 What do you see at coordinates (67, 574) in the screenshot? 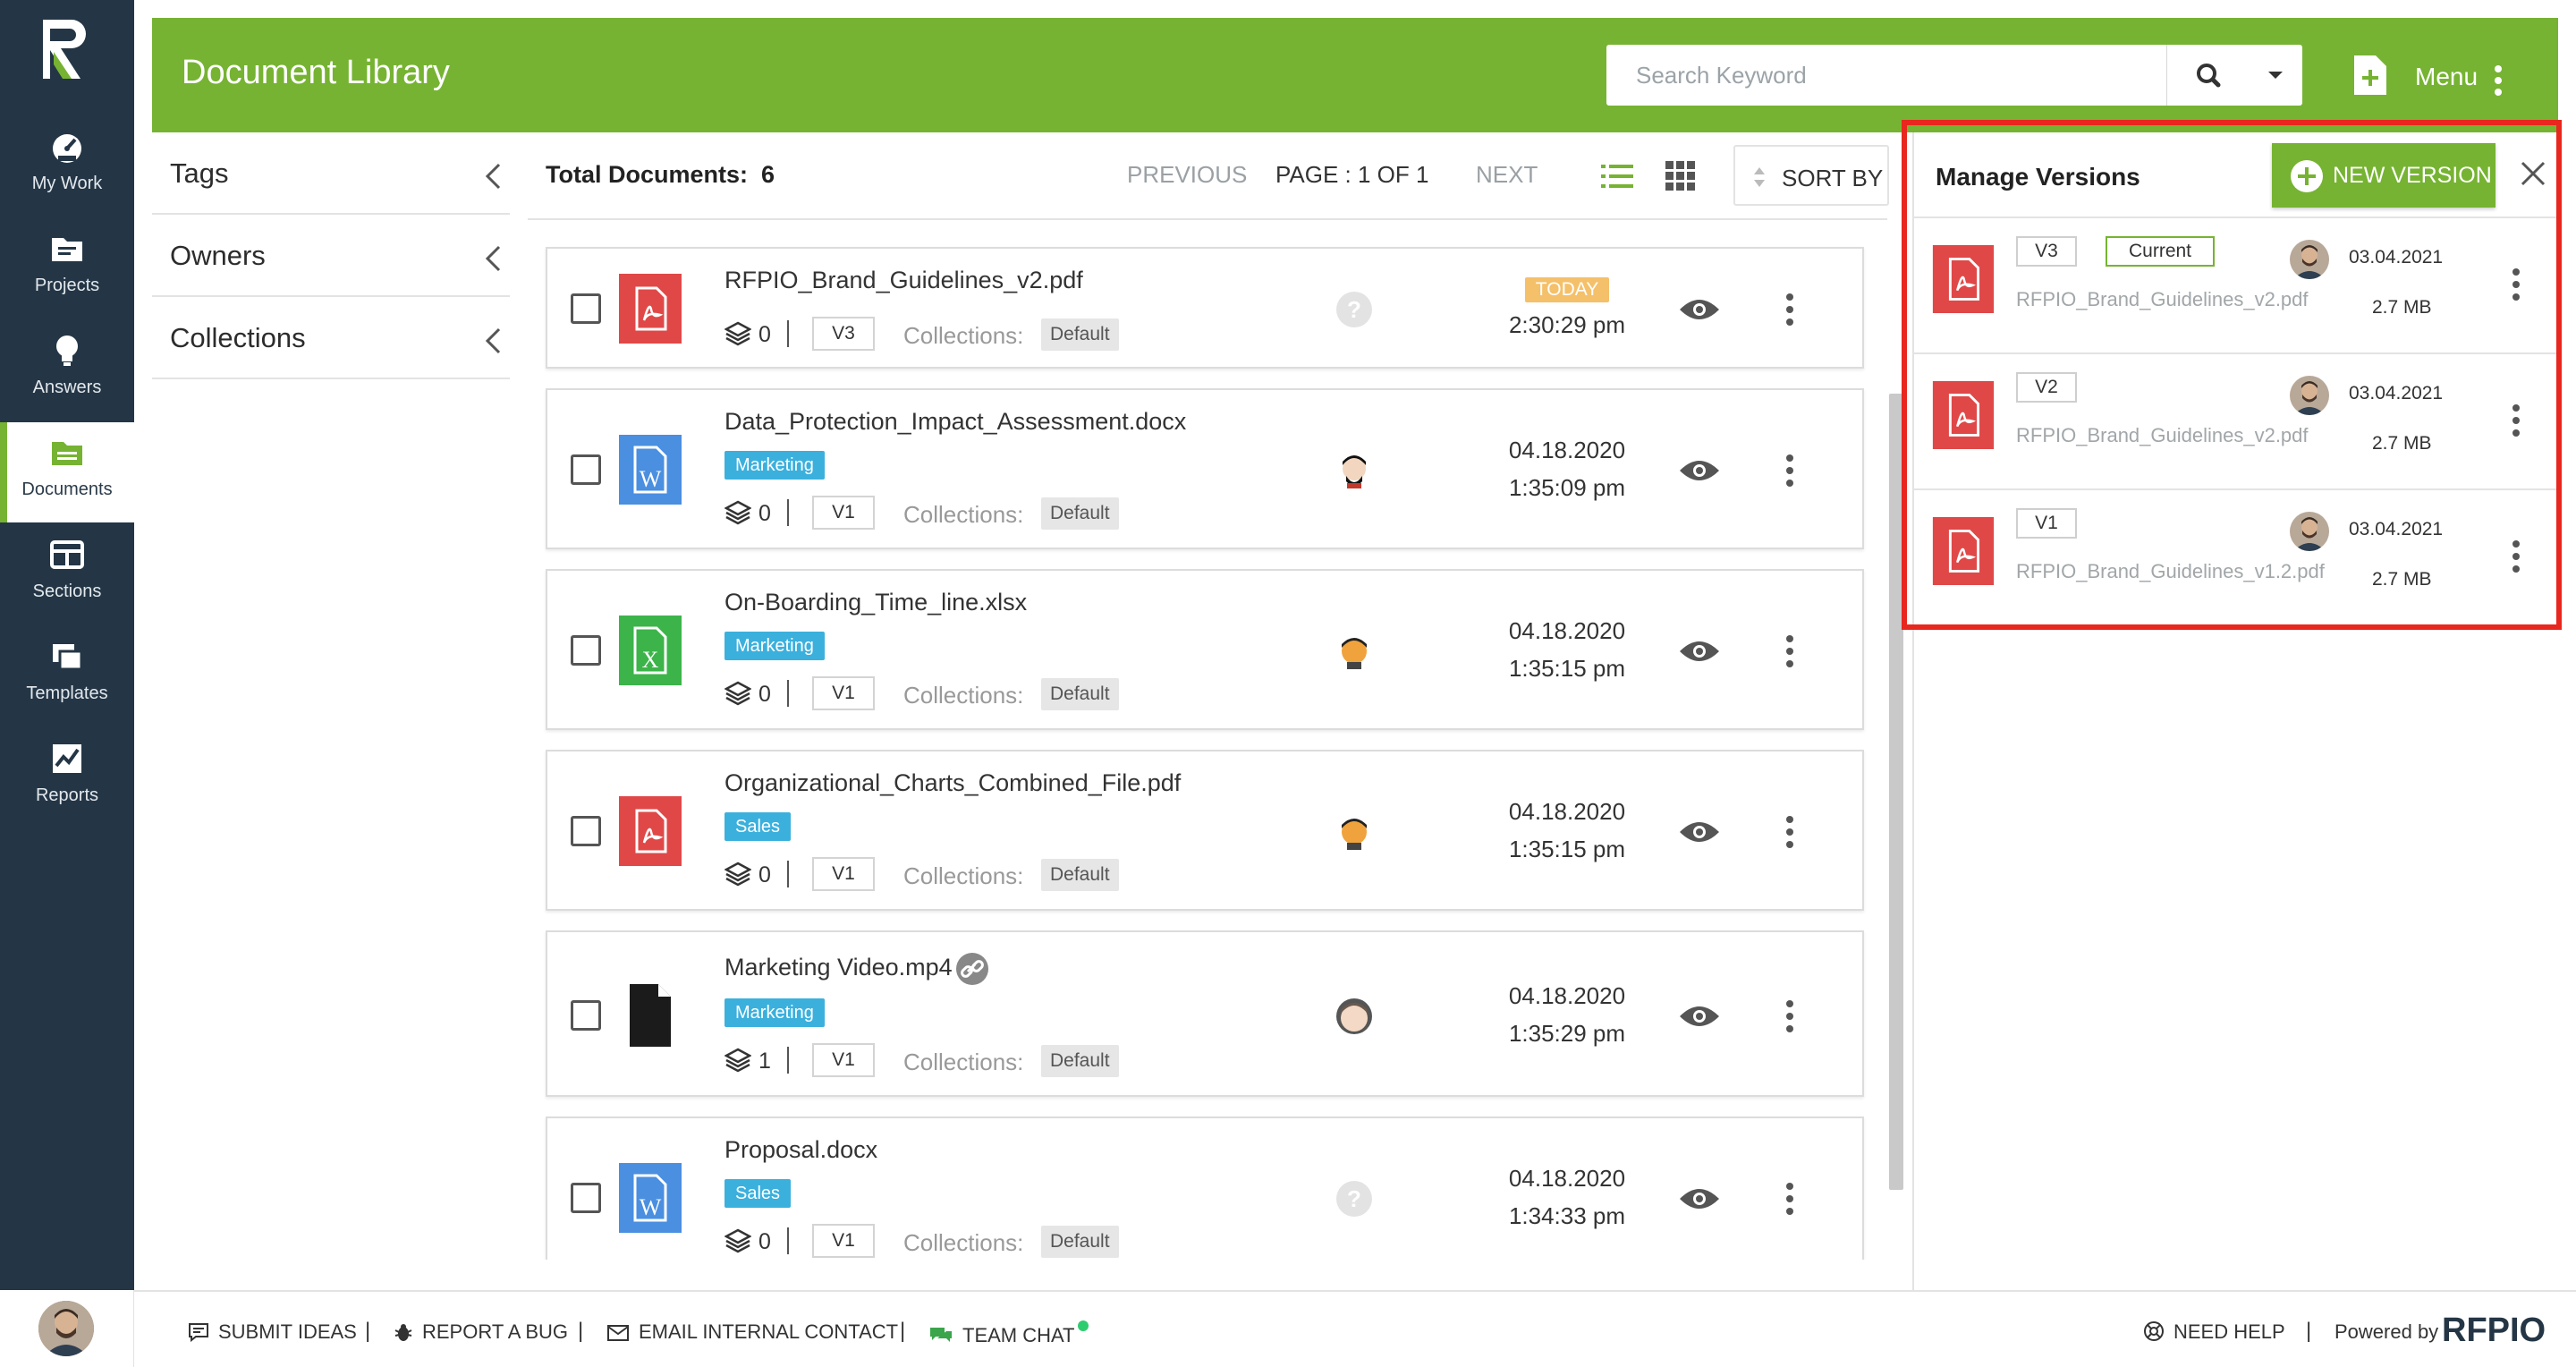
I see `nav-sections: Sections` at bounding box center [67, 574].